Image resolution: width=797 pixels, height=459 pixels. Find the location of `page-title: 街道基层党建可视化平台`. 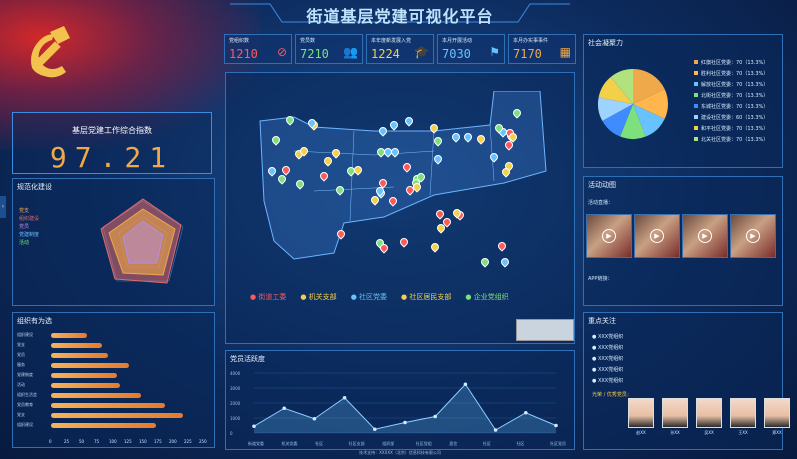

page-title: 街道基层党建可视化平台 is located at coordinates (400, 16).